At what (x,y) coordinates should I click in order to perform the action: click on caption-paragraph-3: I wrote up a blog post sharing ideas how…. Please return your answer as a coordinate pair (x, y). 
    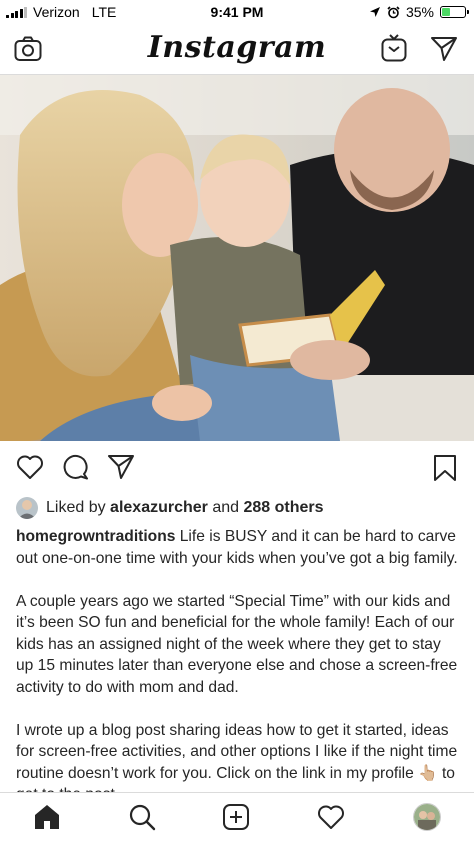
    Looking at the image, I should click on (237, 751).